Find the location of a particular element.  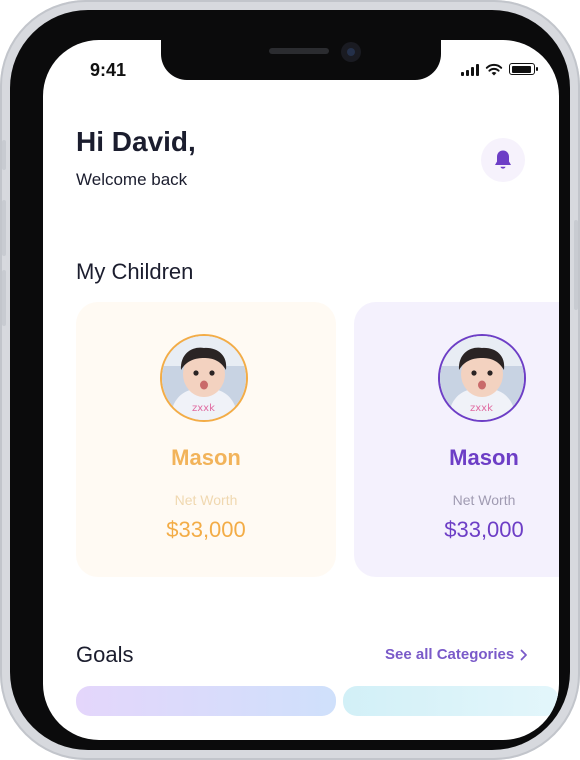

goals-title: Goals is located at coordinates (105, 654).